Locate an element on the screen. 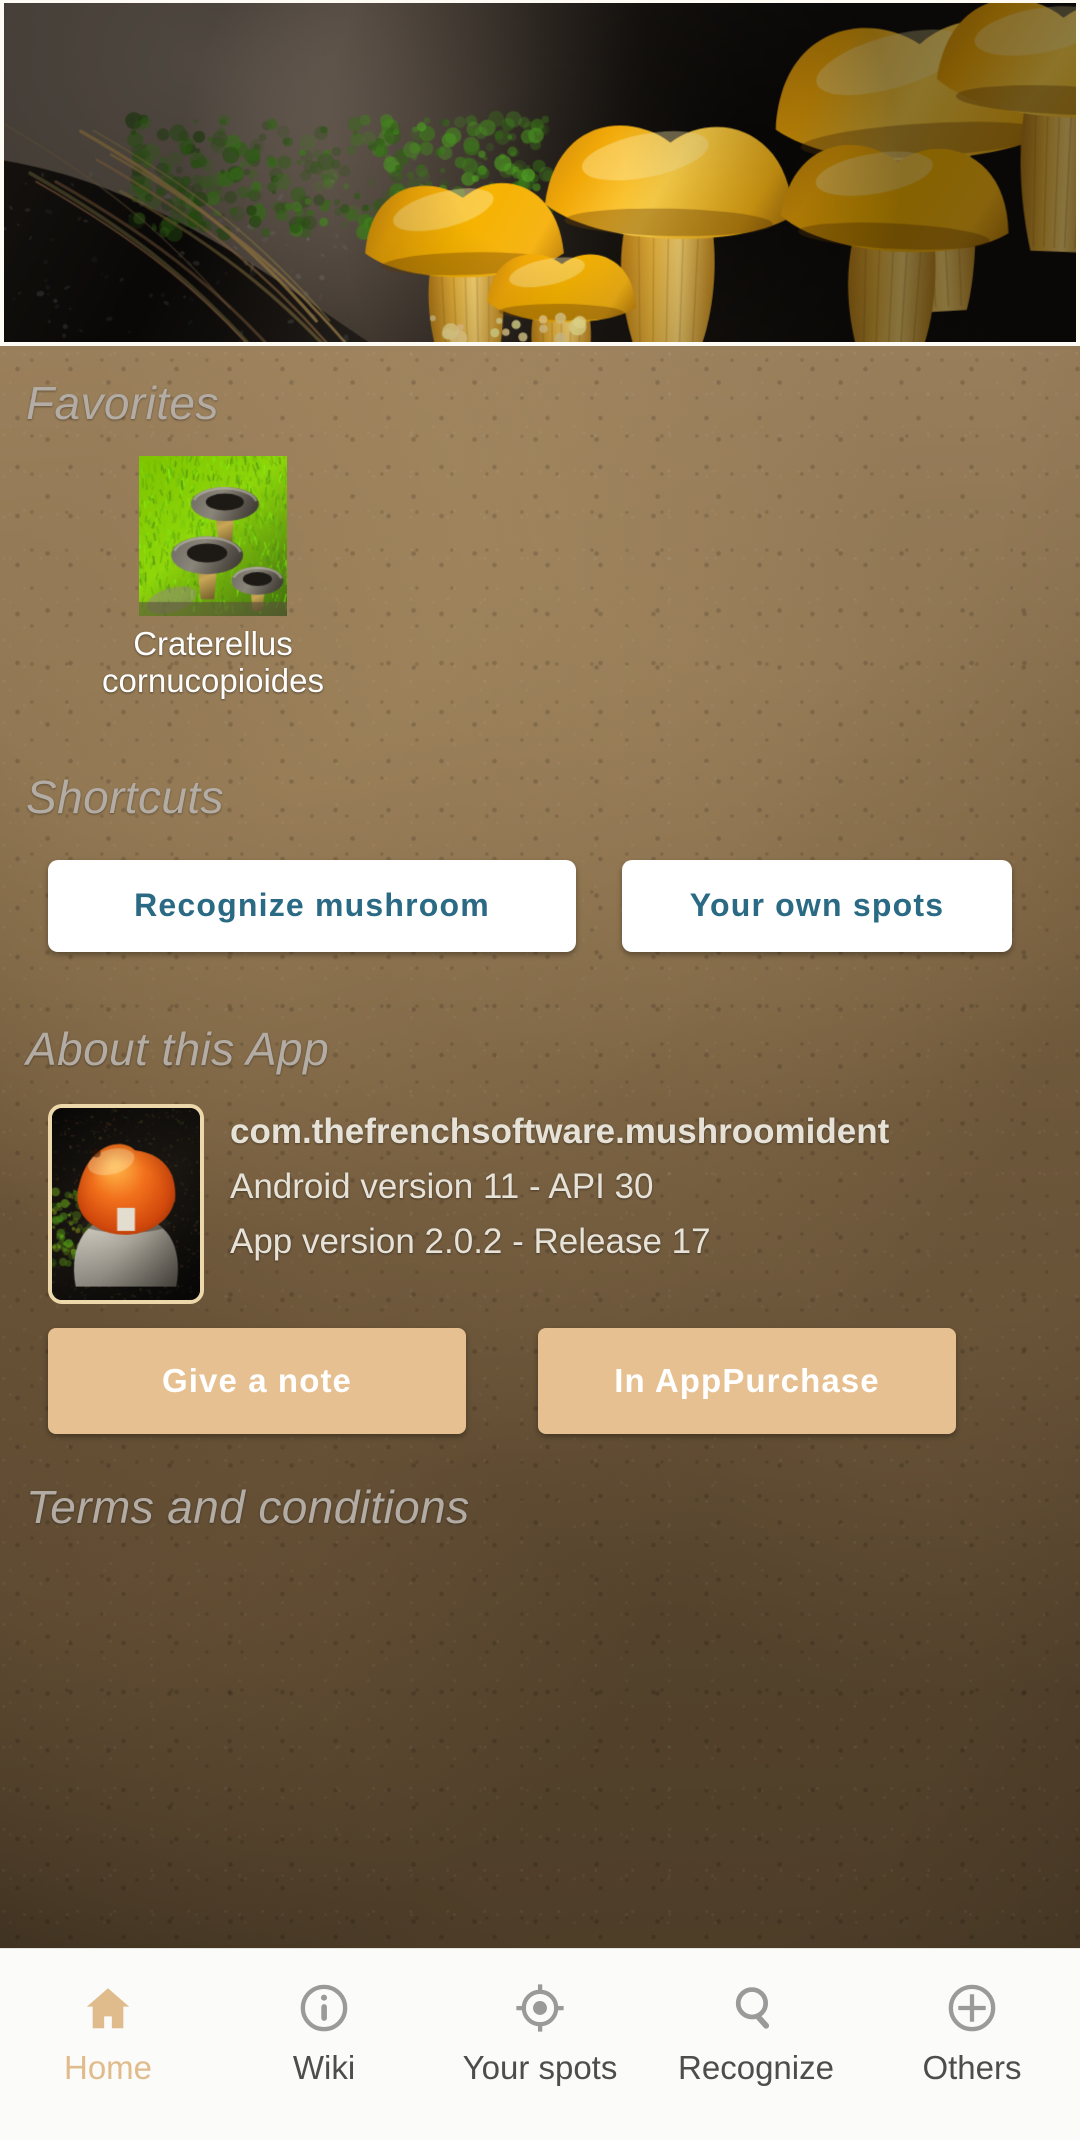 The image size is (1080, 2140). nav-label-your-spots: Your spots is located at coordinates (540, 2067).